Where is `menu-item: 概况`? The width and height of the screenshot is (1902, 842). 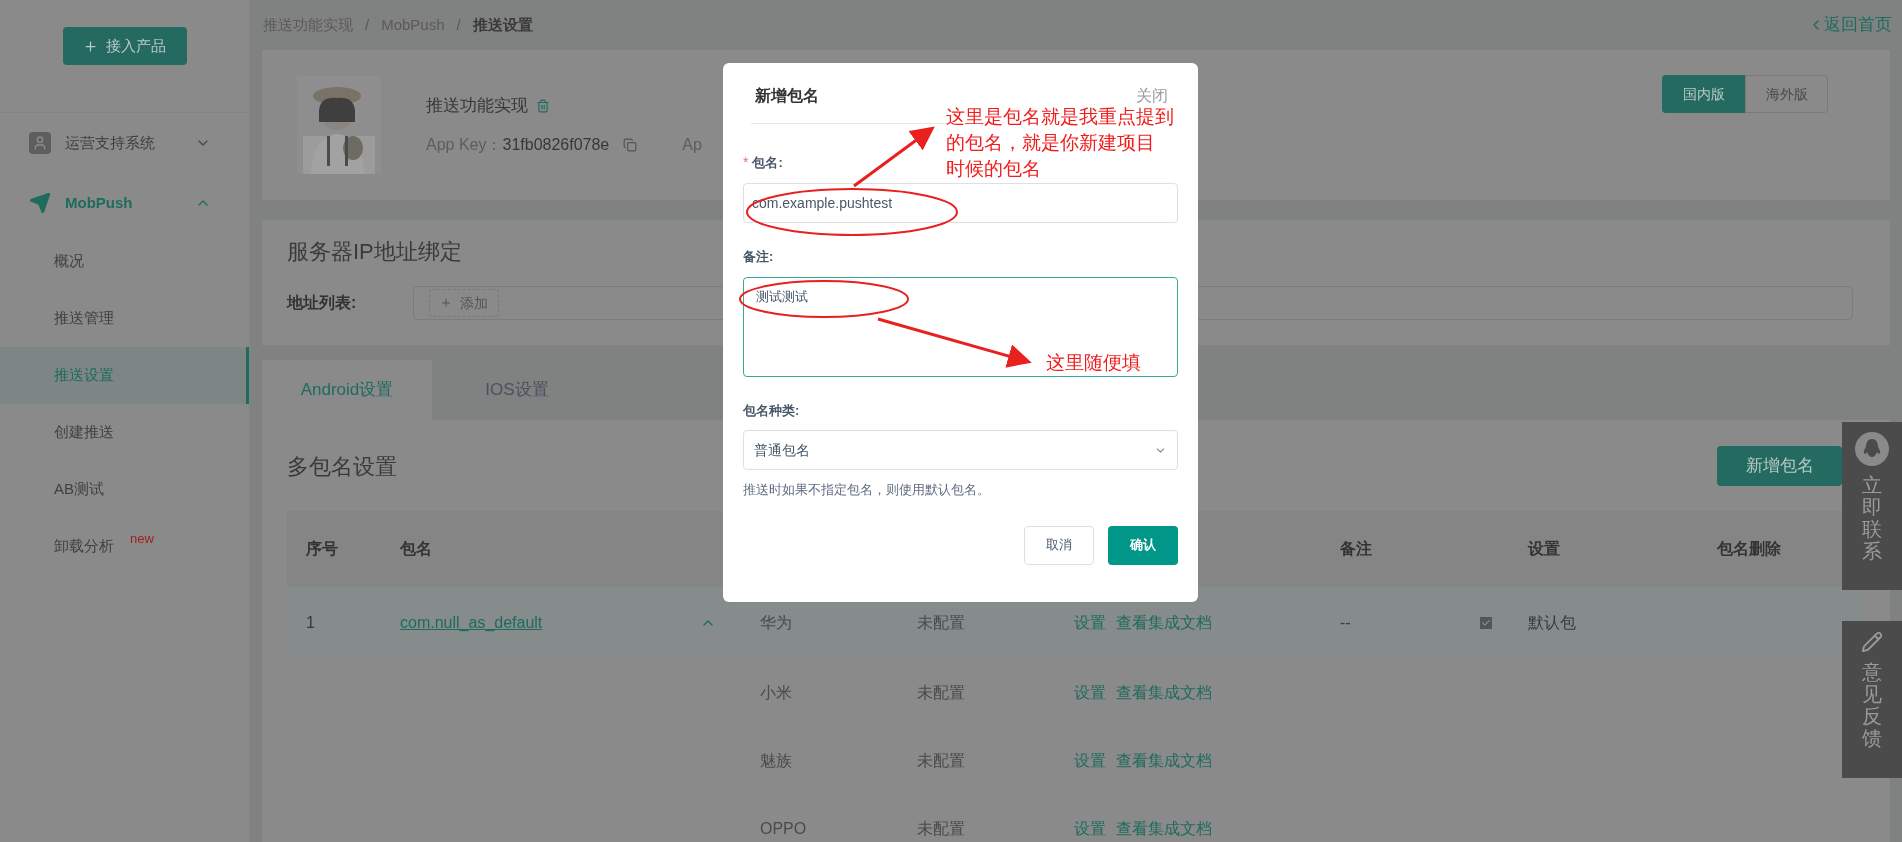
menu-item: 概况 is located at coordinates (124, 261).